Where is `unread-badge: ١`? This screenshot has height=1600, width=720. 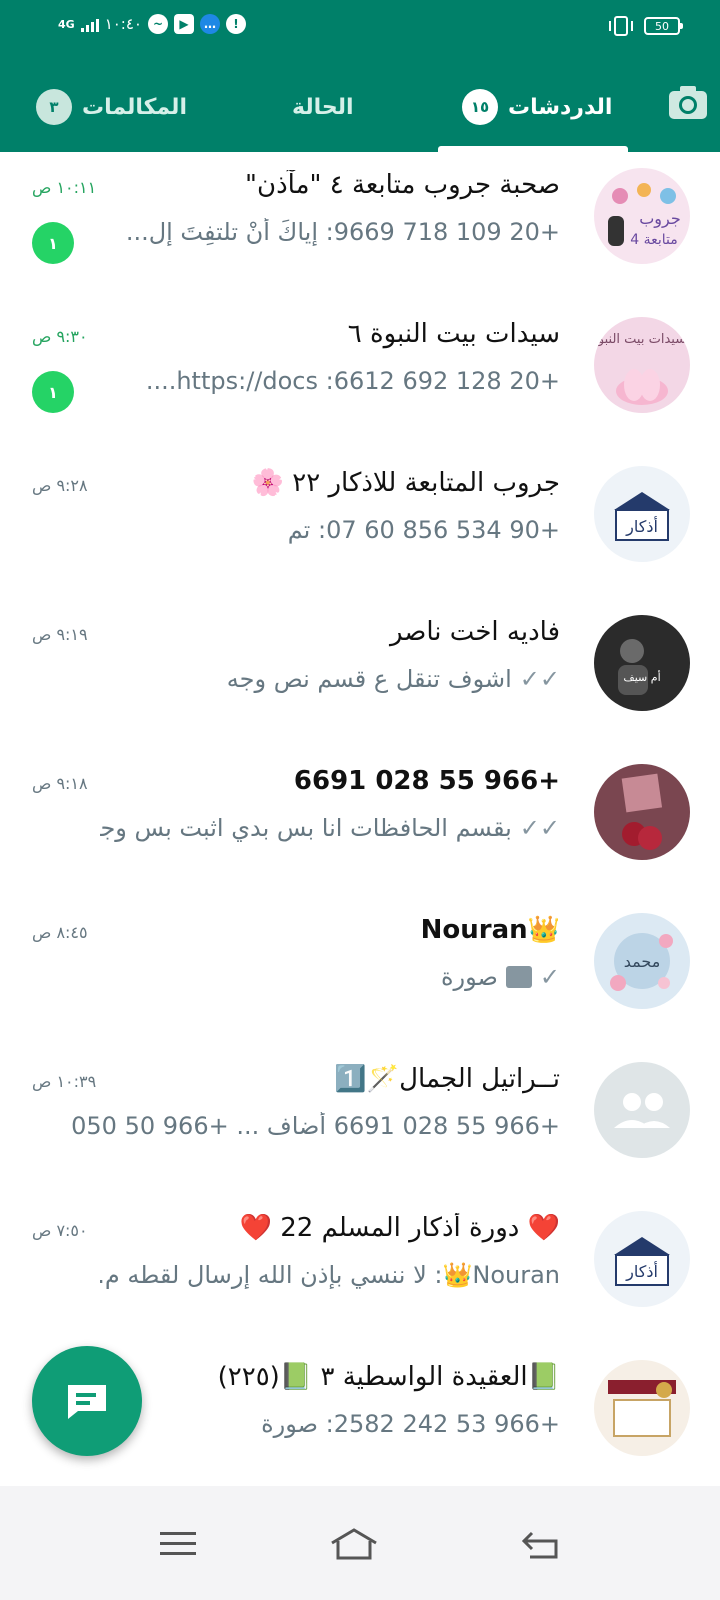 unread-badge: ١ is located at coordinates (53, 243).